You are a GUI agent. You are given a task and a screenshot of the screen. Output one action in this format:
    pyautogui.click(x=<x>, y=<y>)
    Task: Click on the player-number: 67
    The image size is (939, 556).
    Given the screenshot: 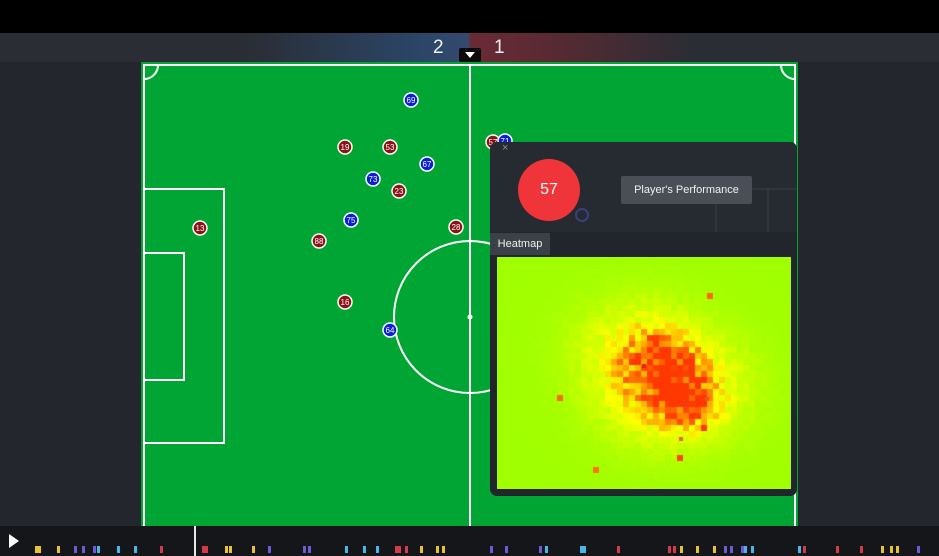 What is the action you would take?
    pyautogui.click(x=427, y=164)
    